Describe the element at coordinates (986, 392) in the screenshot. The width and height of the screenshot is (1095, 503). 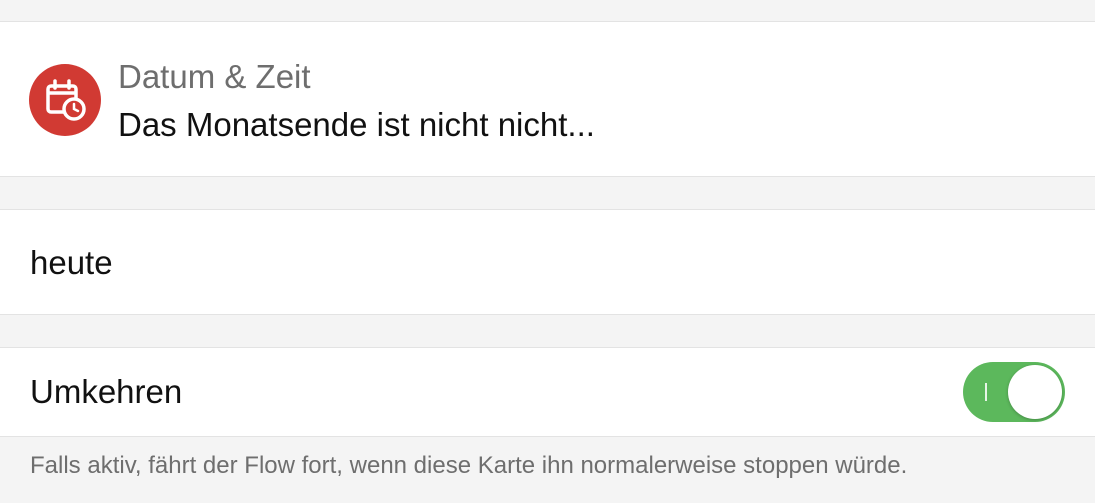
I see `toggle-on-mark-icon` at that location.